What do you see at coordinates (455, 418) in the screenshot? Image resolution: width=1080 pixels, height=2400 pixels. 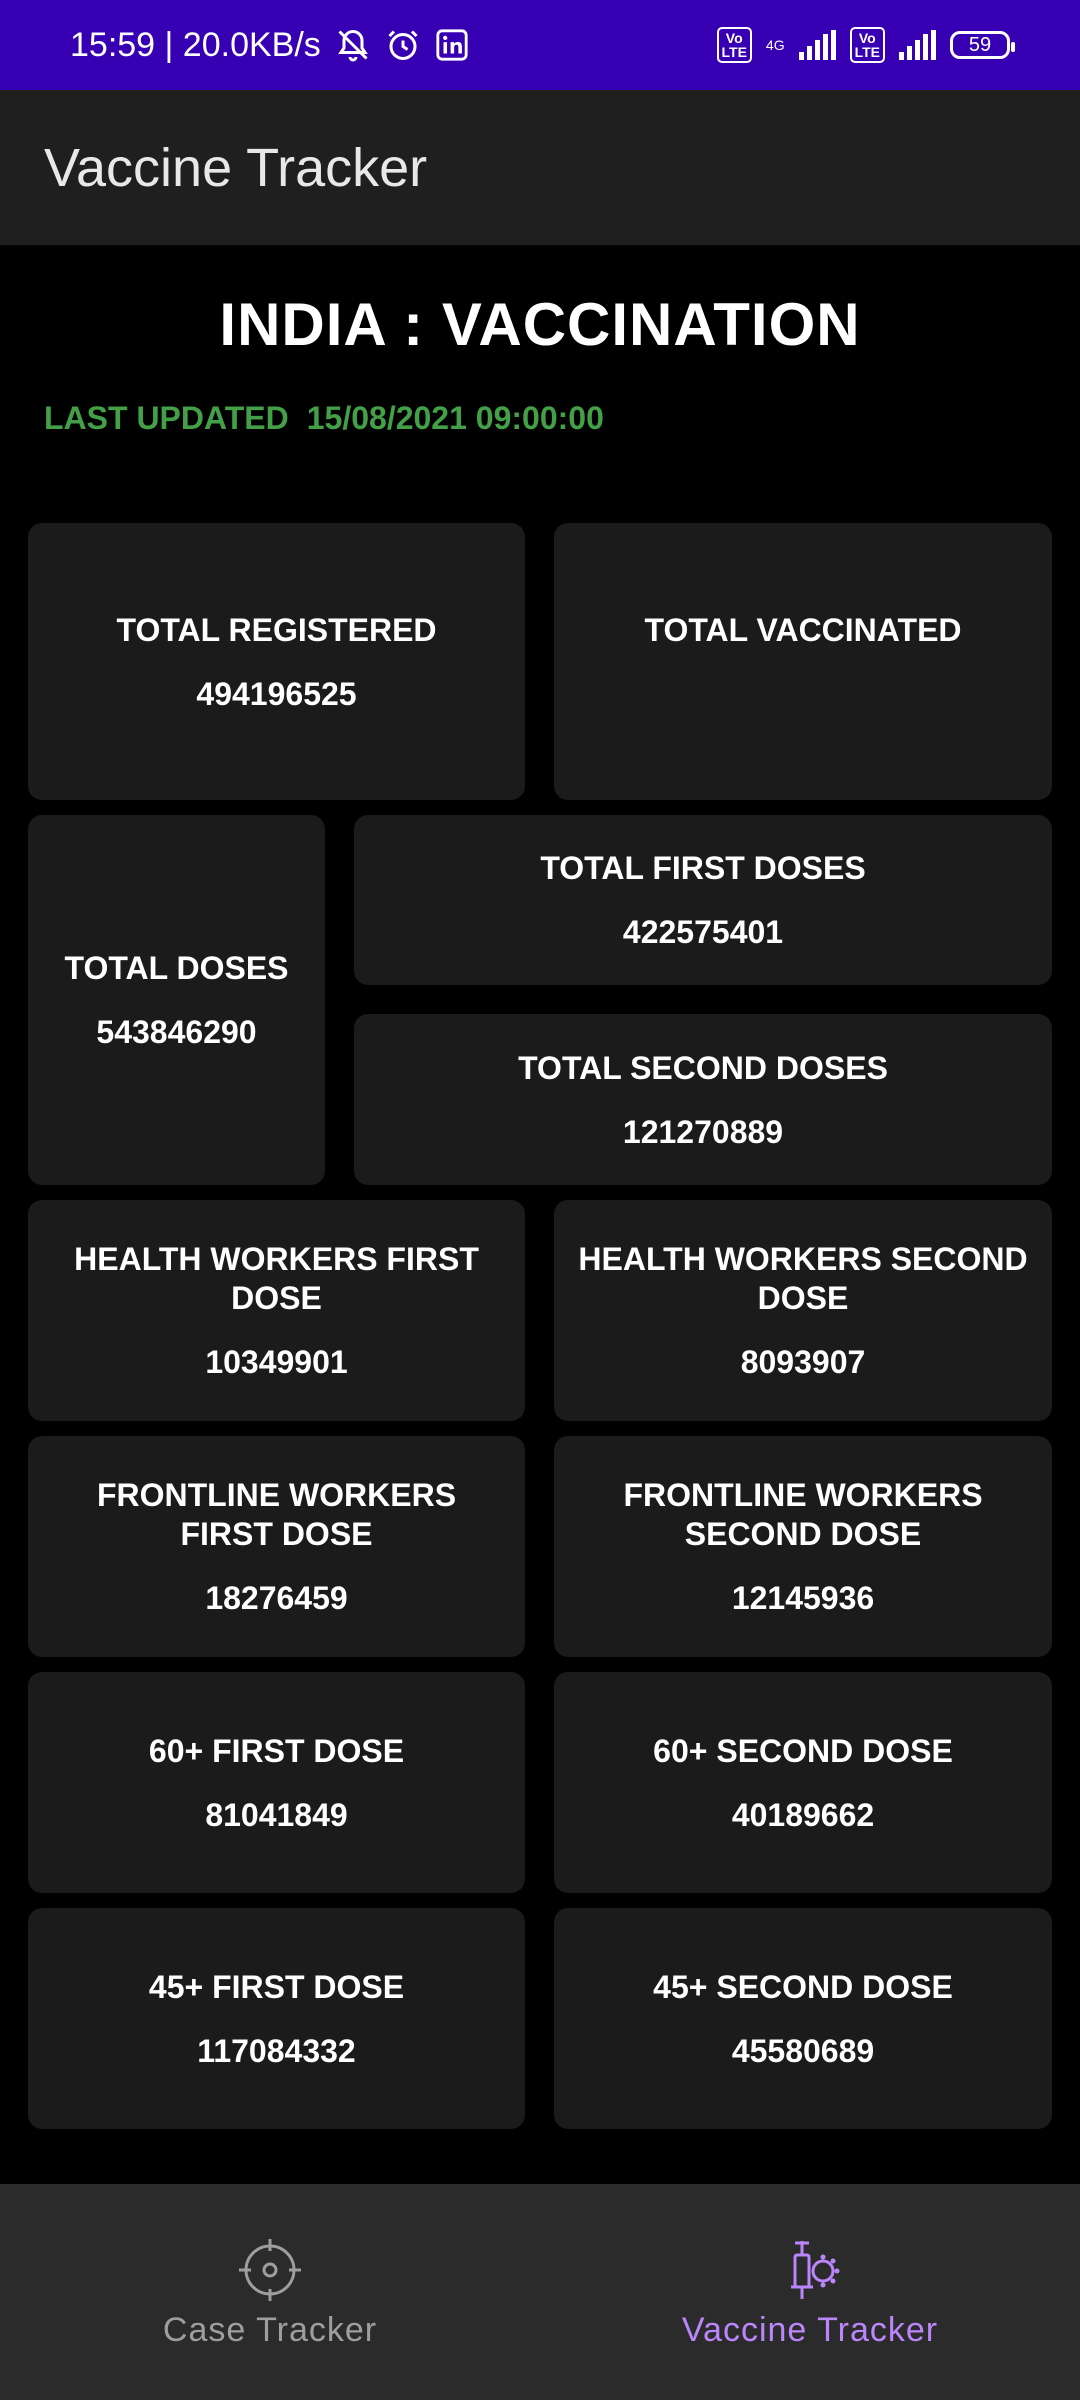 I see `last-updated-value: 15/08/2021 09:00:00` at bounding box center [455, 418].